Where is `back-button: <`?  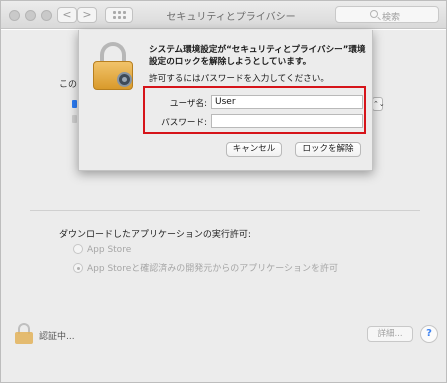
back-button: < is located at coordinates (67, 15).